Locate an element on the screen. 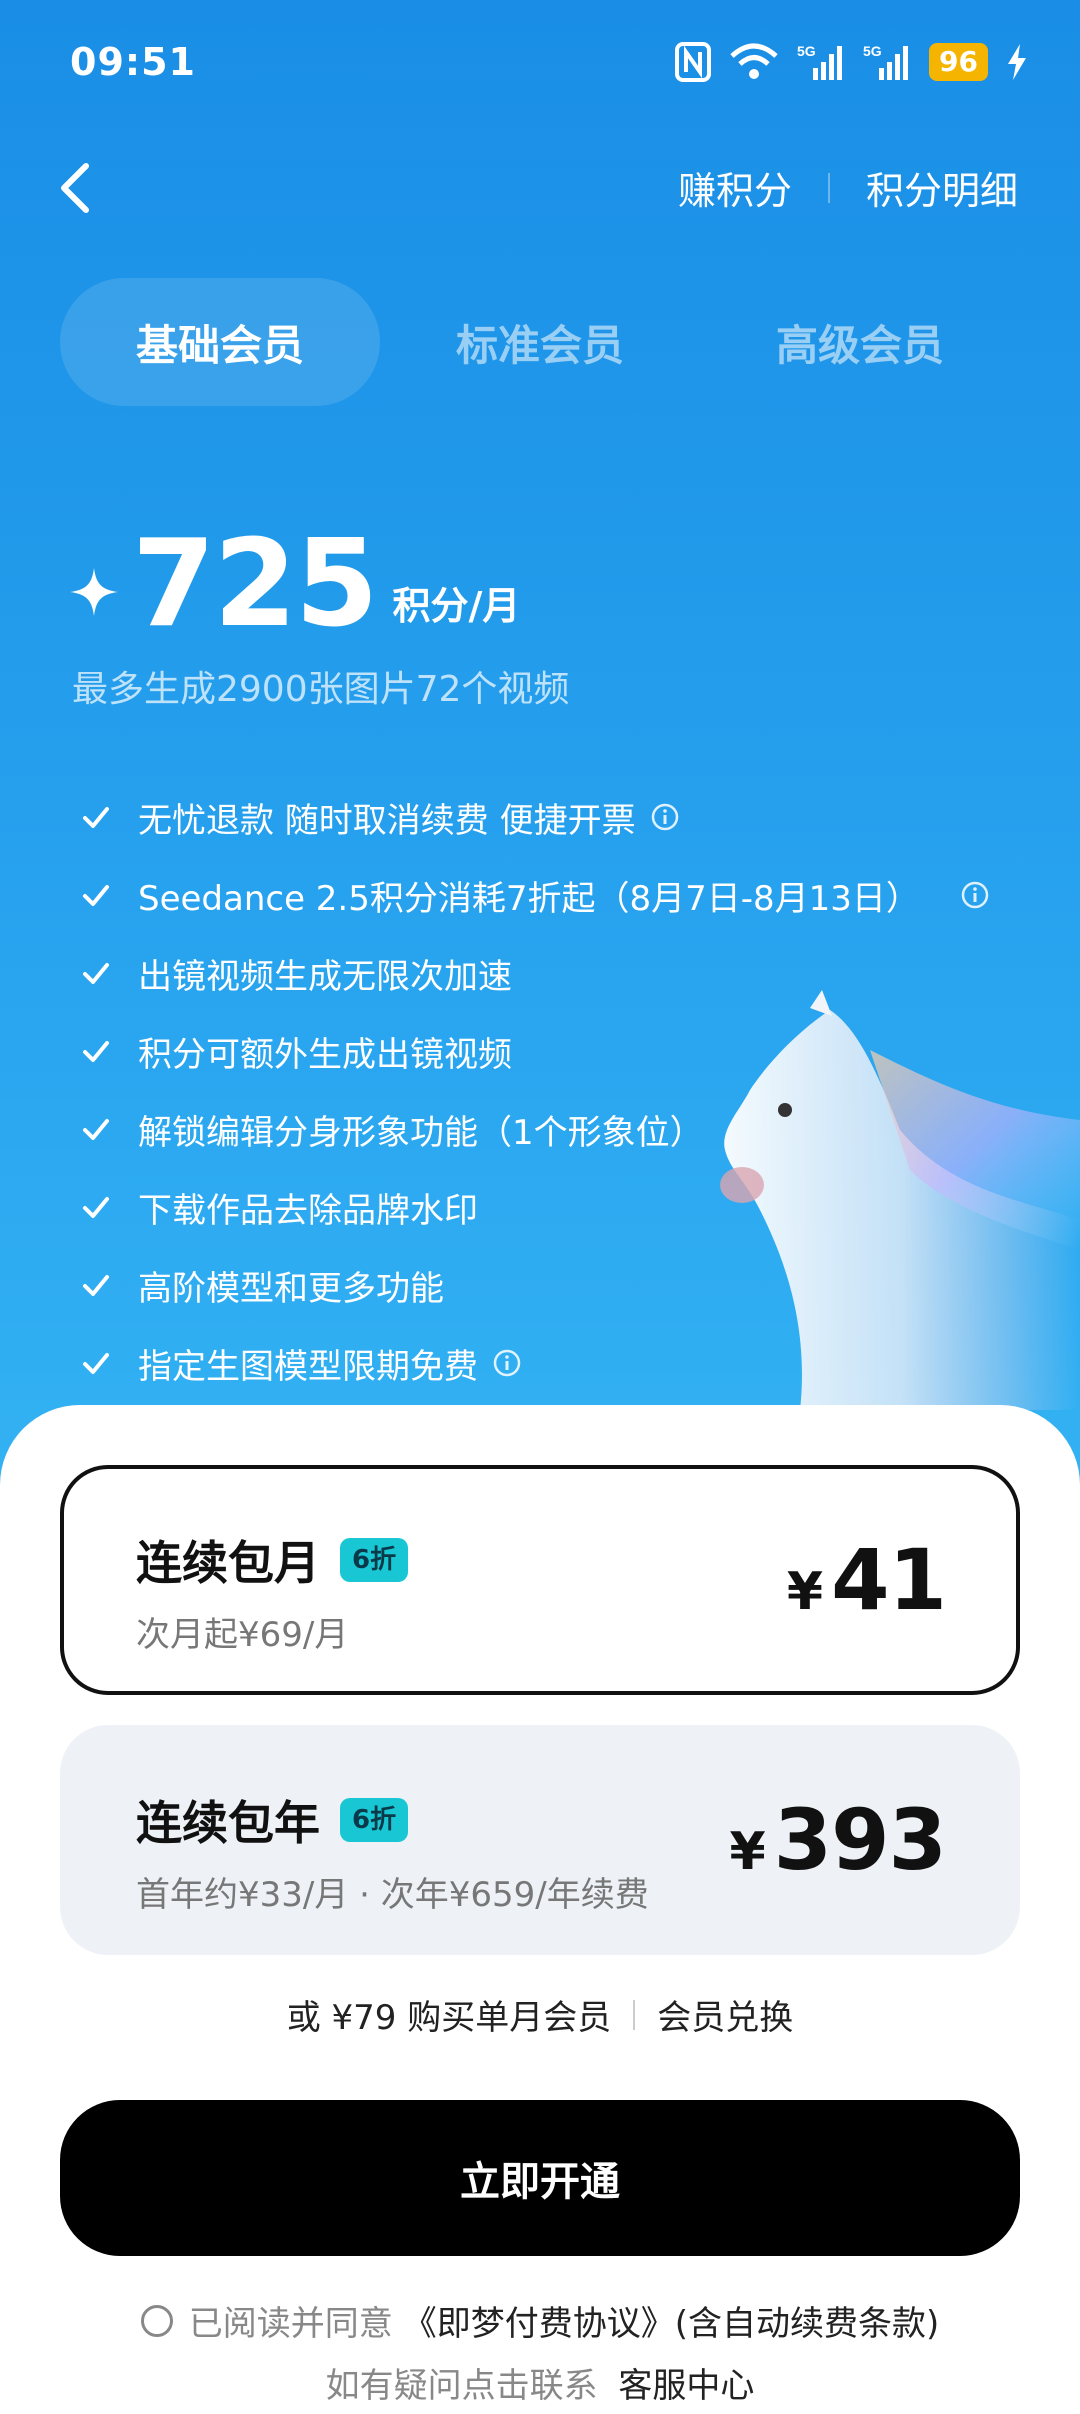  signal-icon-1: 5G is located at coordinates (820, 61).